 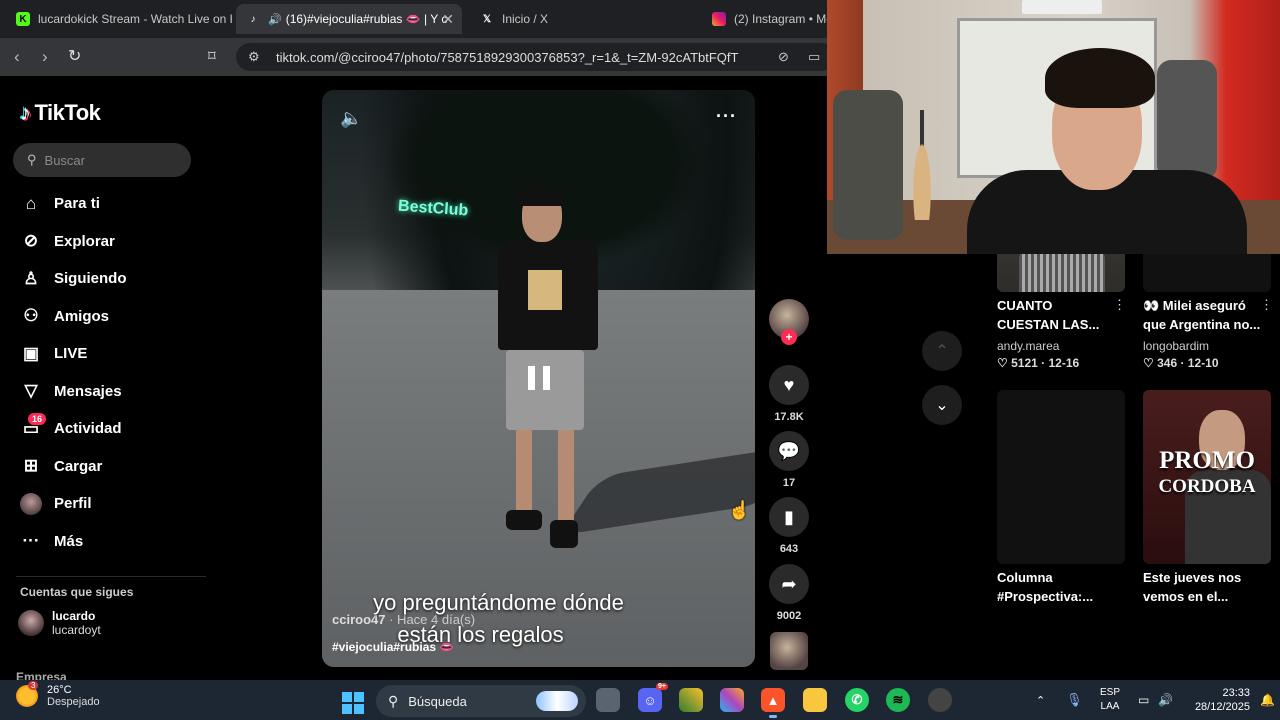 I want to click on share-button: ➦ 9002, so click(x=789, y=593).